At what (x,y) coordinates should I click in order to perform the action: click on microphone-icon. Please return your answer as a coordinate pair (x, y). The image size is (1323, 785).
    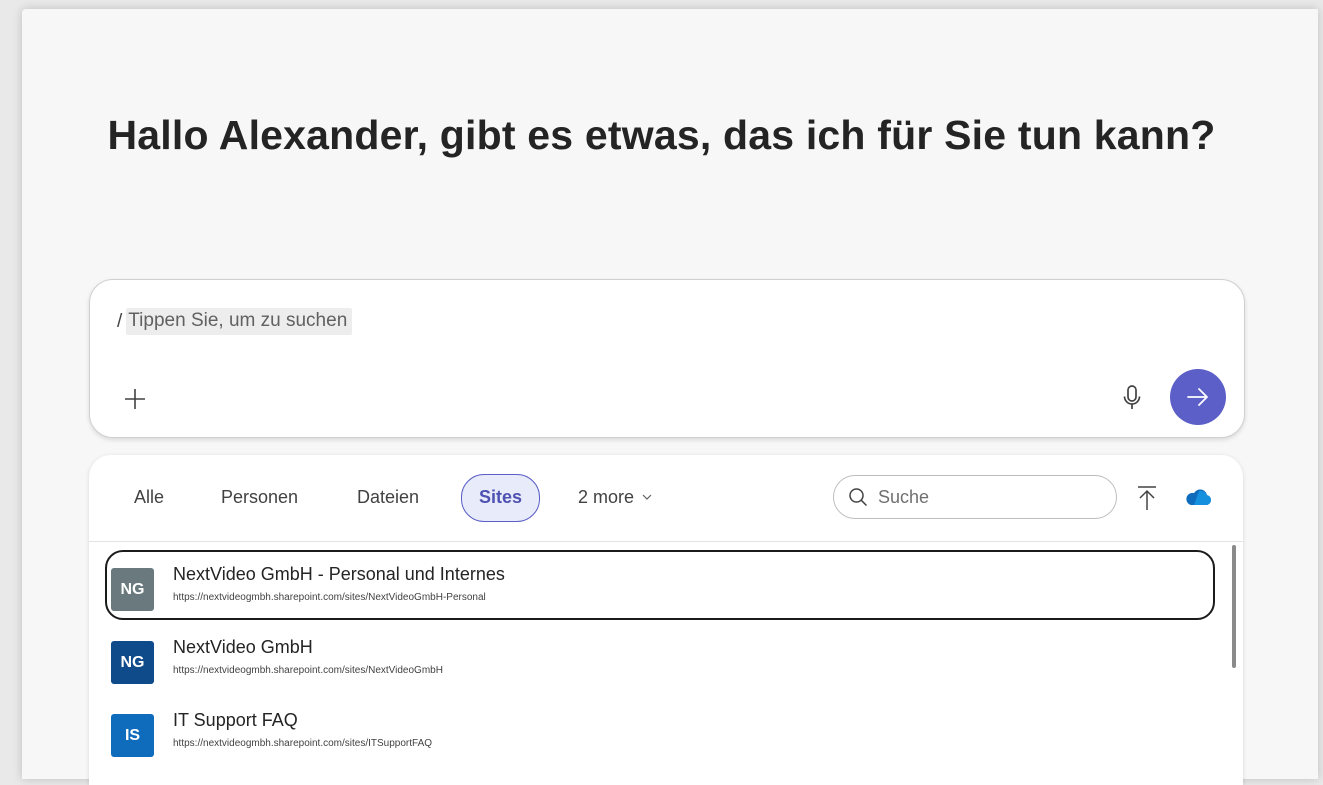
    Looking at the image, I should click on (1132, 397).